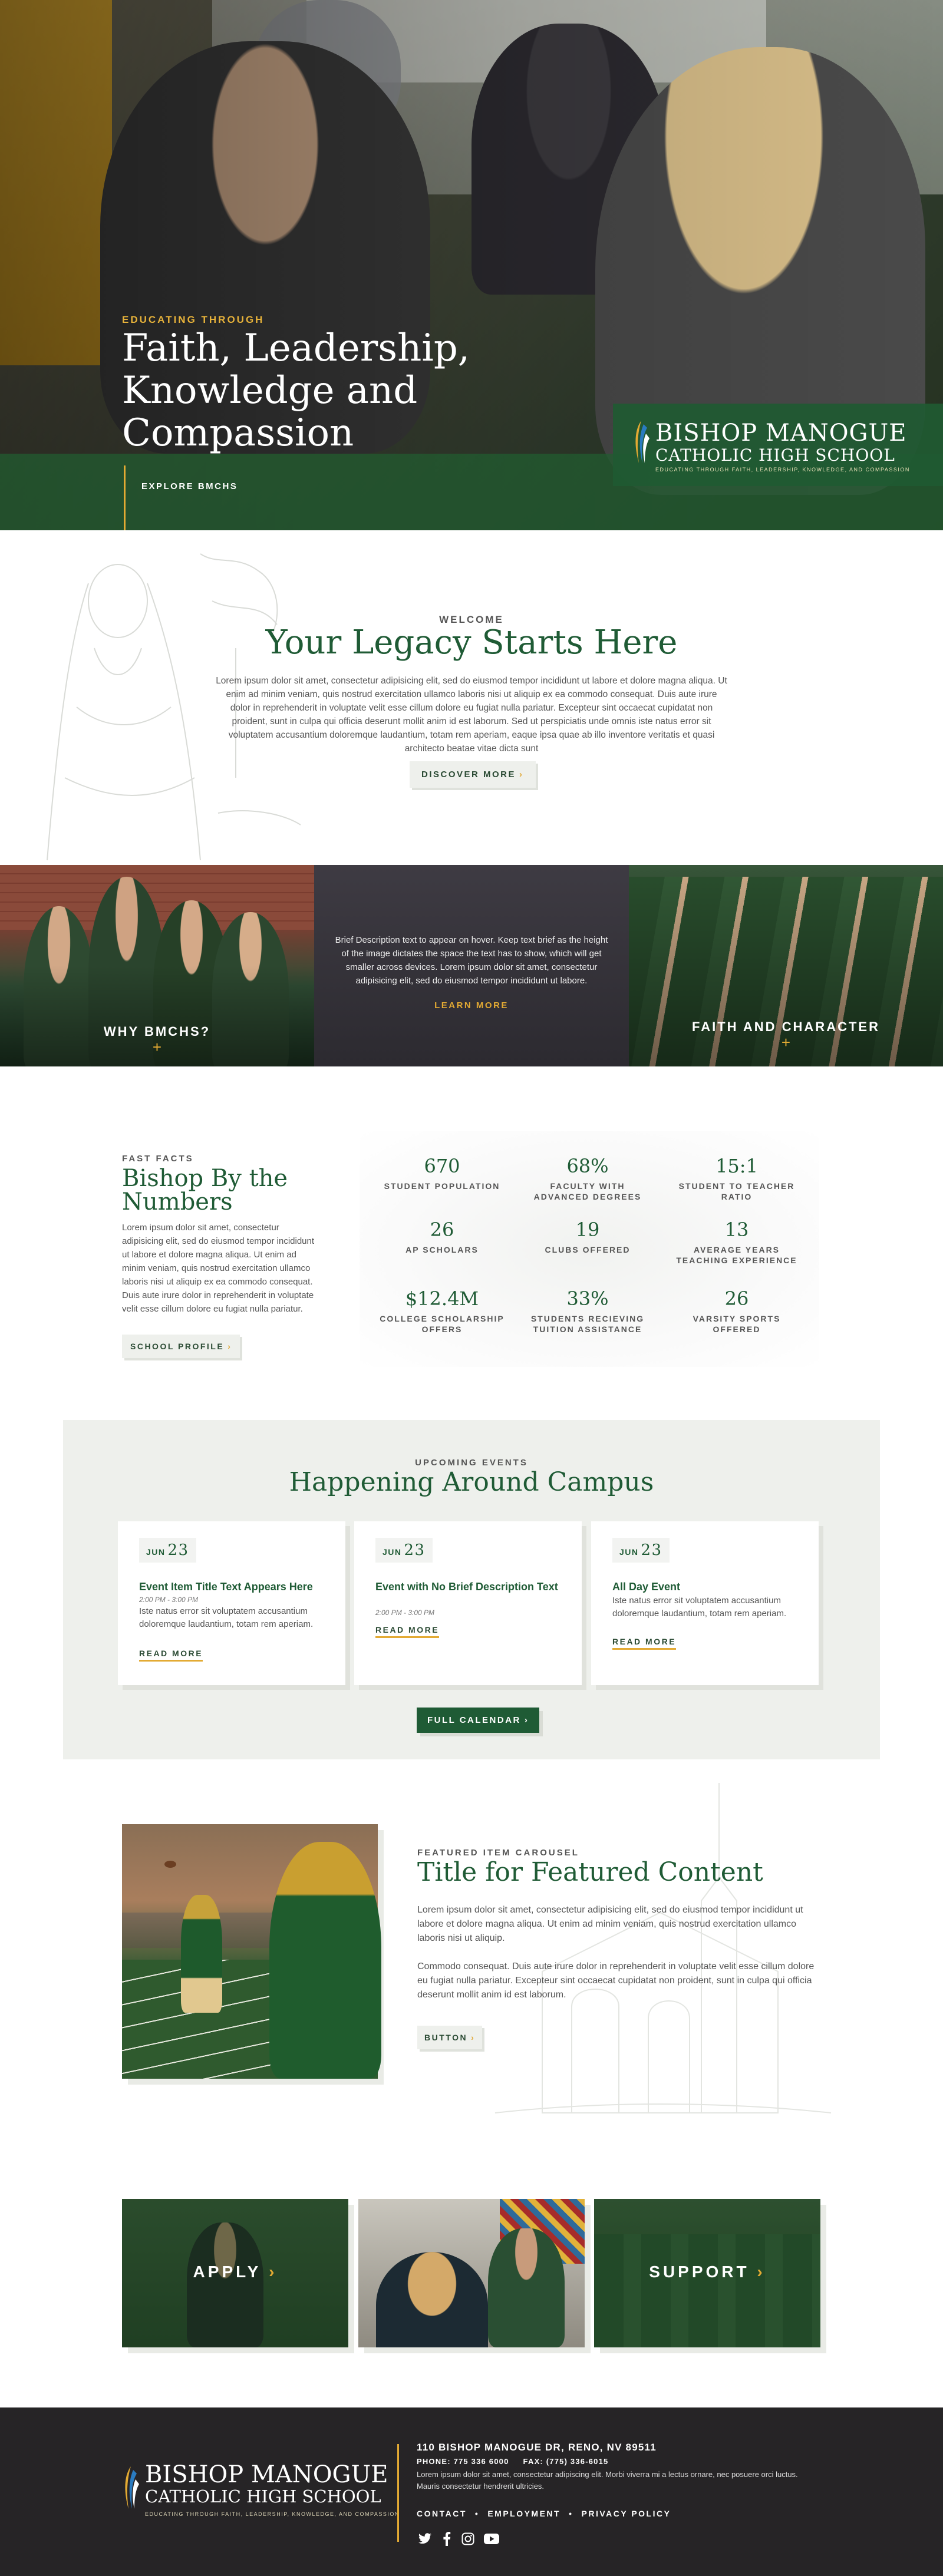 This screenshot has height=2576, width=943. Describe the element at coordinates (205, 1190) in the screenshot. I see `facts-title: Bishop By the Numbers` at that location.